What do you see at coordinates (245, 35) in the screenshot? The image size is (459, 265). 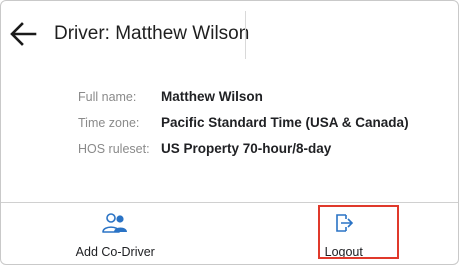 I see `footer-divider` at bounding box center [245, 35].